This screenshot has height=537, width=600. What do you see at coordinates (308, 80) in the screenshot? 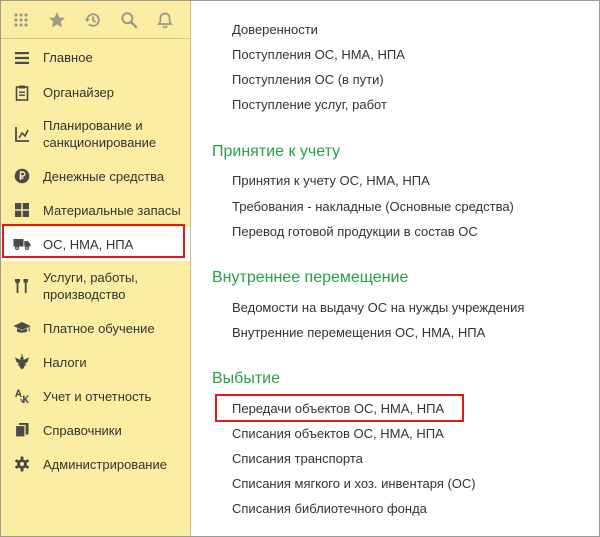
I see `content-link: Поступления ОС (в пути)` at bounding box center [308, 80].